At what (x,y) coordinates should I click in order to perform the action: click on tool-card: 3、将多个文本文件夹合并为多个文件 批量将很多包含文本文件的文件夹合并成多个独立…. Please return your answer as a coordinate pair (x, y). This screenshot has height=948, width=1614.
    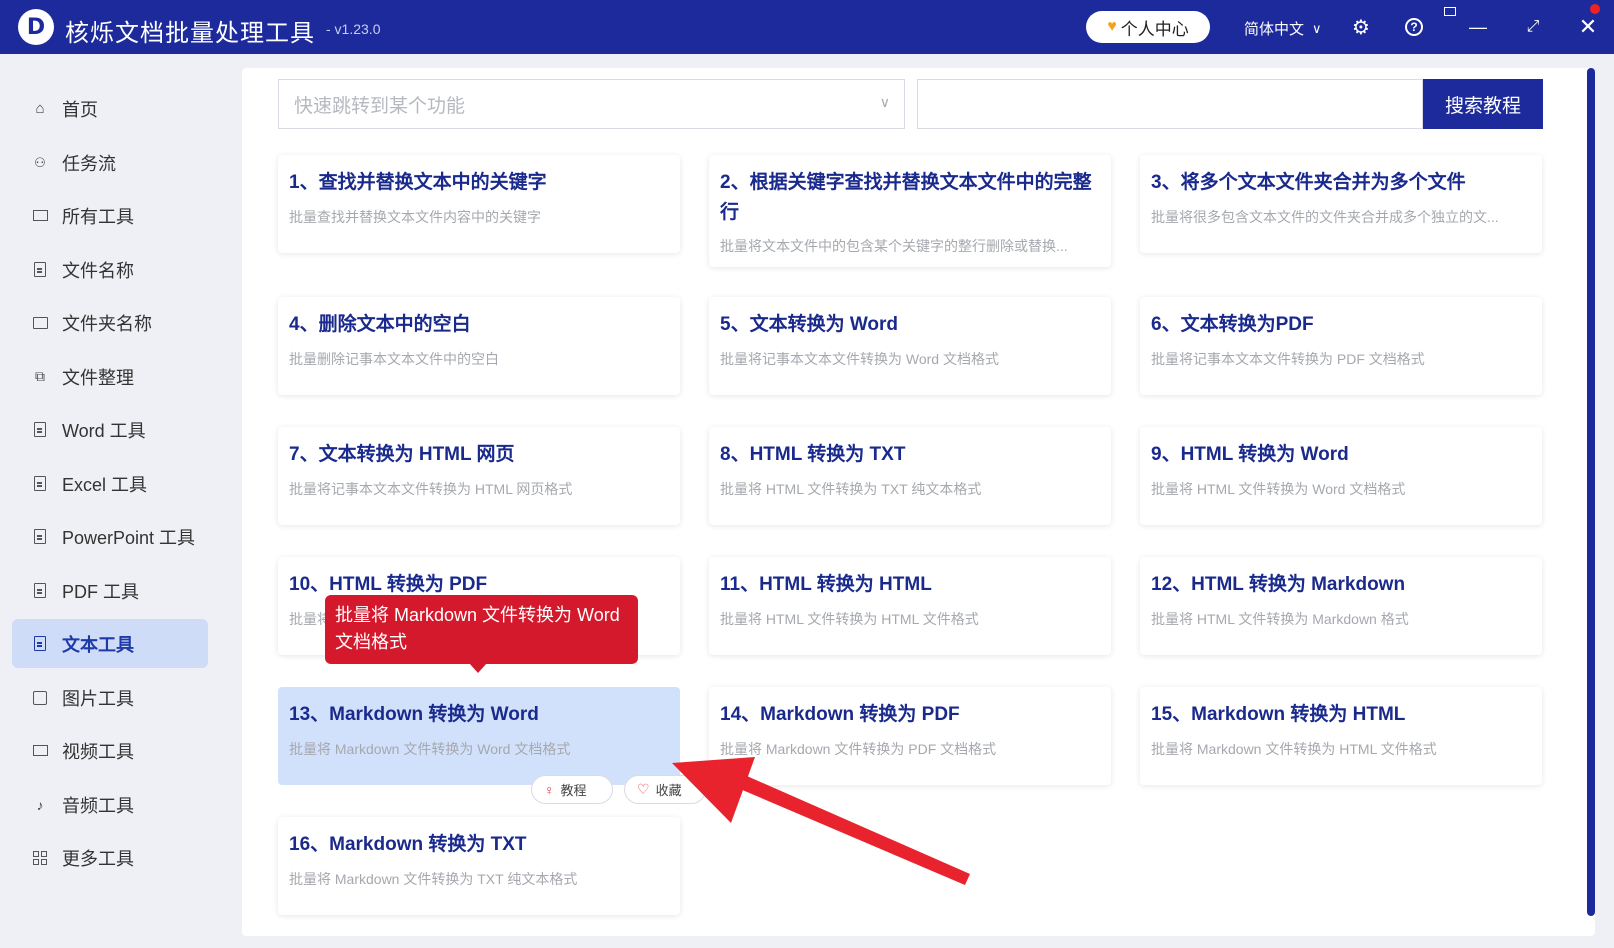
    Looking at the image, I should click on (1341, 204).